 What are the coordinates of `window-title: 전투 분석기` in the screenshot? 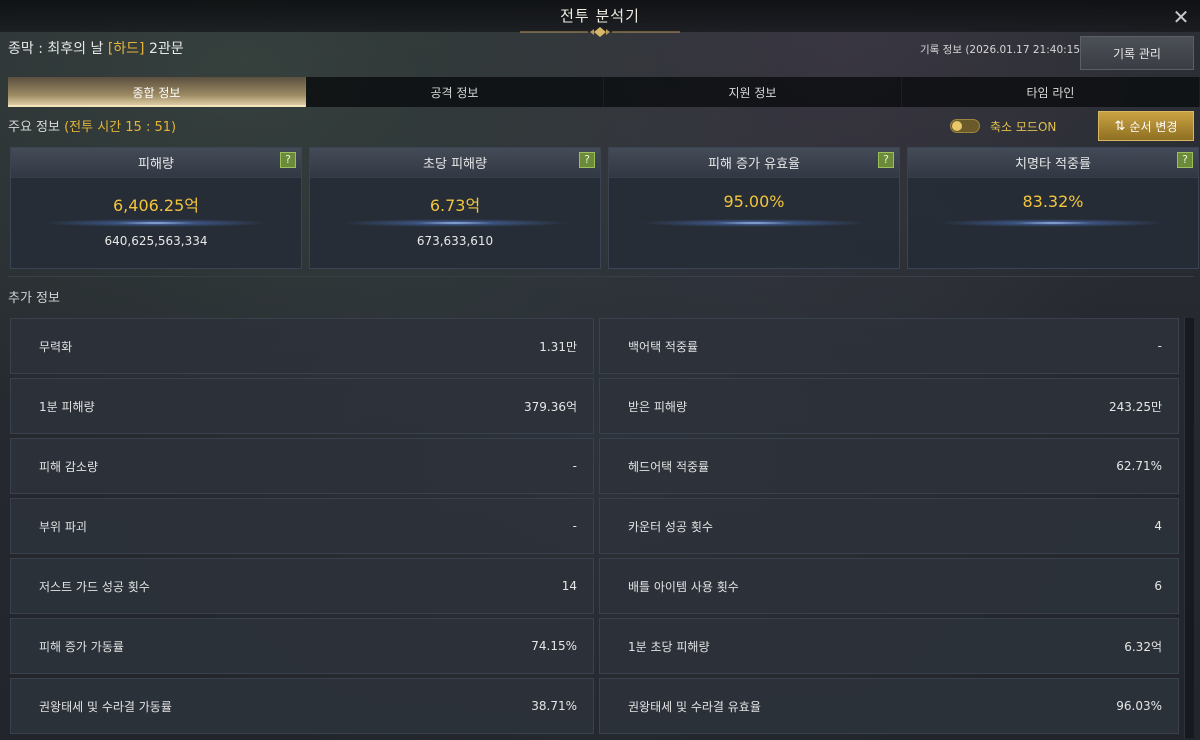 It's located at (600, 16).